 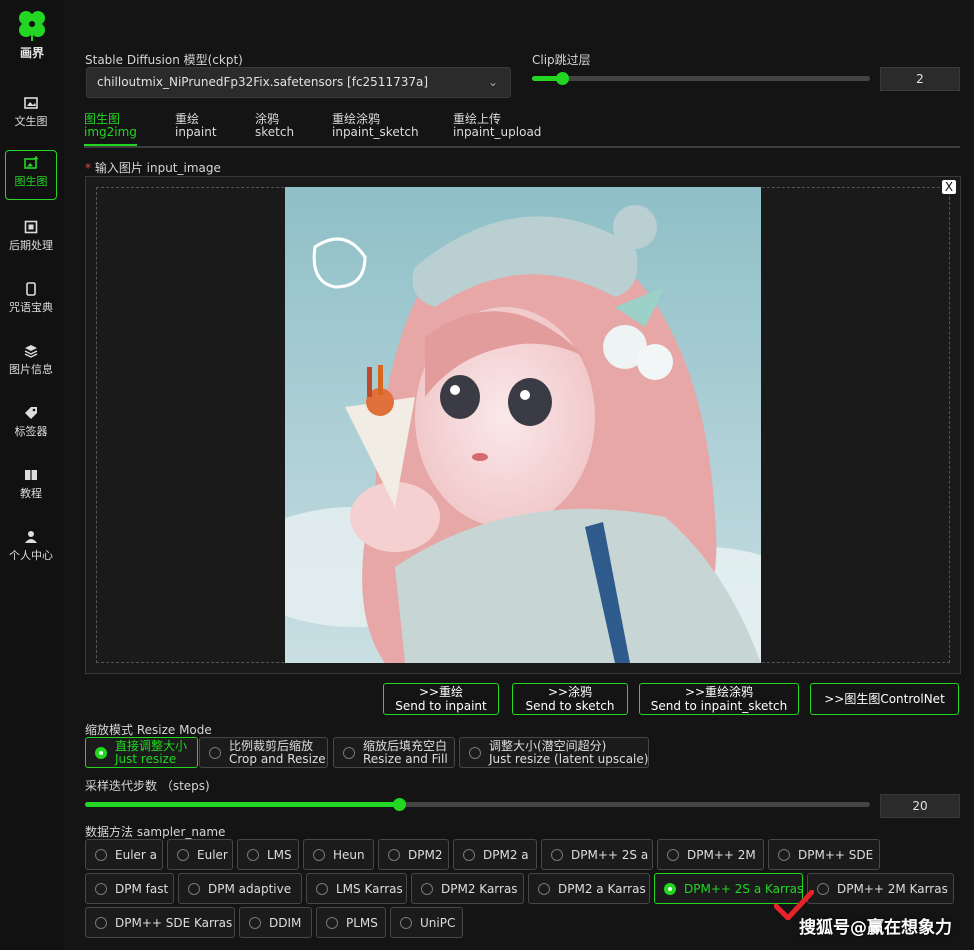 I want to click on sampler-option-dpm2-a-karras: DPM2 a Karras, so click(x=589, y=888).